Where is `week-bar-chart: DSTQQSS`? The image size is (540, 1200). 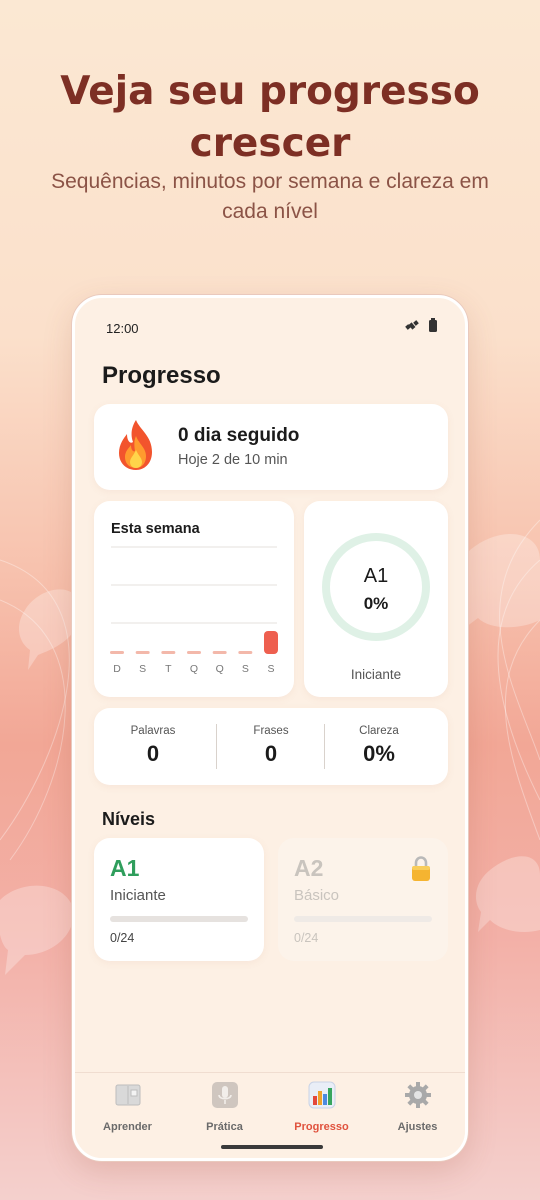 week-bar-chart: DSTQQSS is located at coordinates (194, 610).